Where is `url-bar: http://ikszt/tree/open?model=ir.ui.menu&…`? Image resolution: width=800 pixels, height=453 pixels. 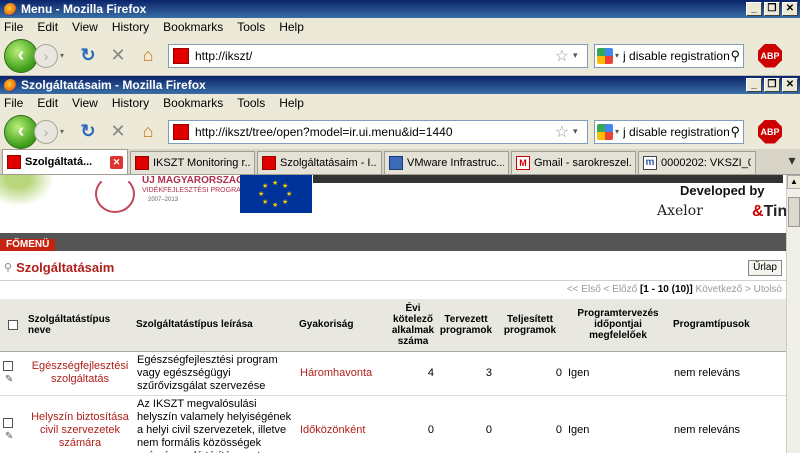
url-bar: http://ikszt/tree/open?model=ir.ui.menu&… is located at coordinates (378, 131).